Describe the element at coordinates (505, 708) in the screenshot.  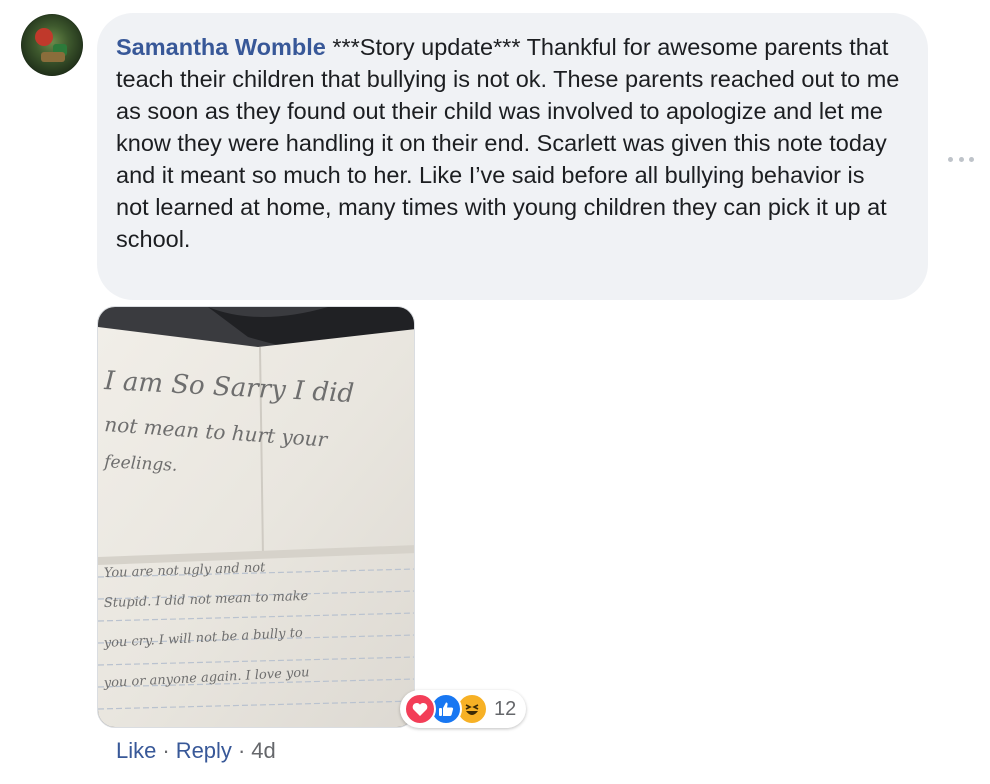
I see `reaction-count: 12` at that location.